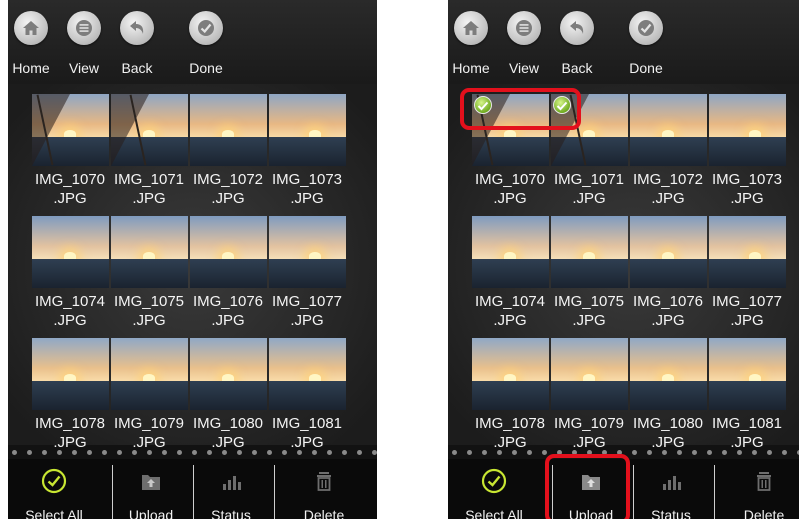 The height and width of the screenshot is (519, 799). I want to click on top-toolbar: Home View Back Done, so click(623, 42).